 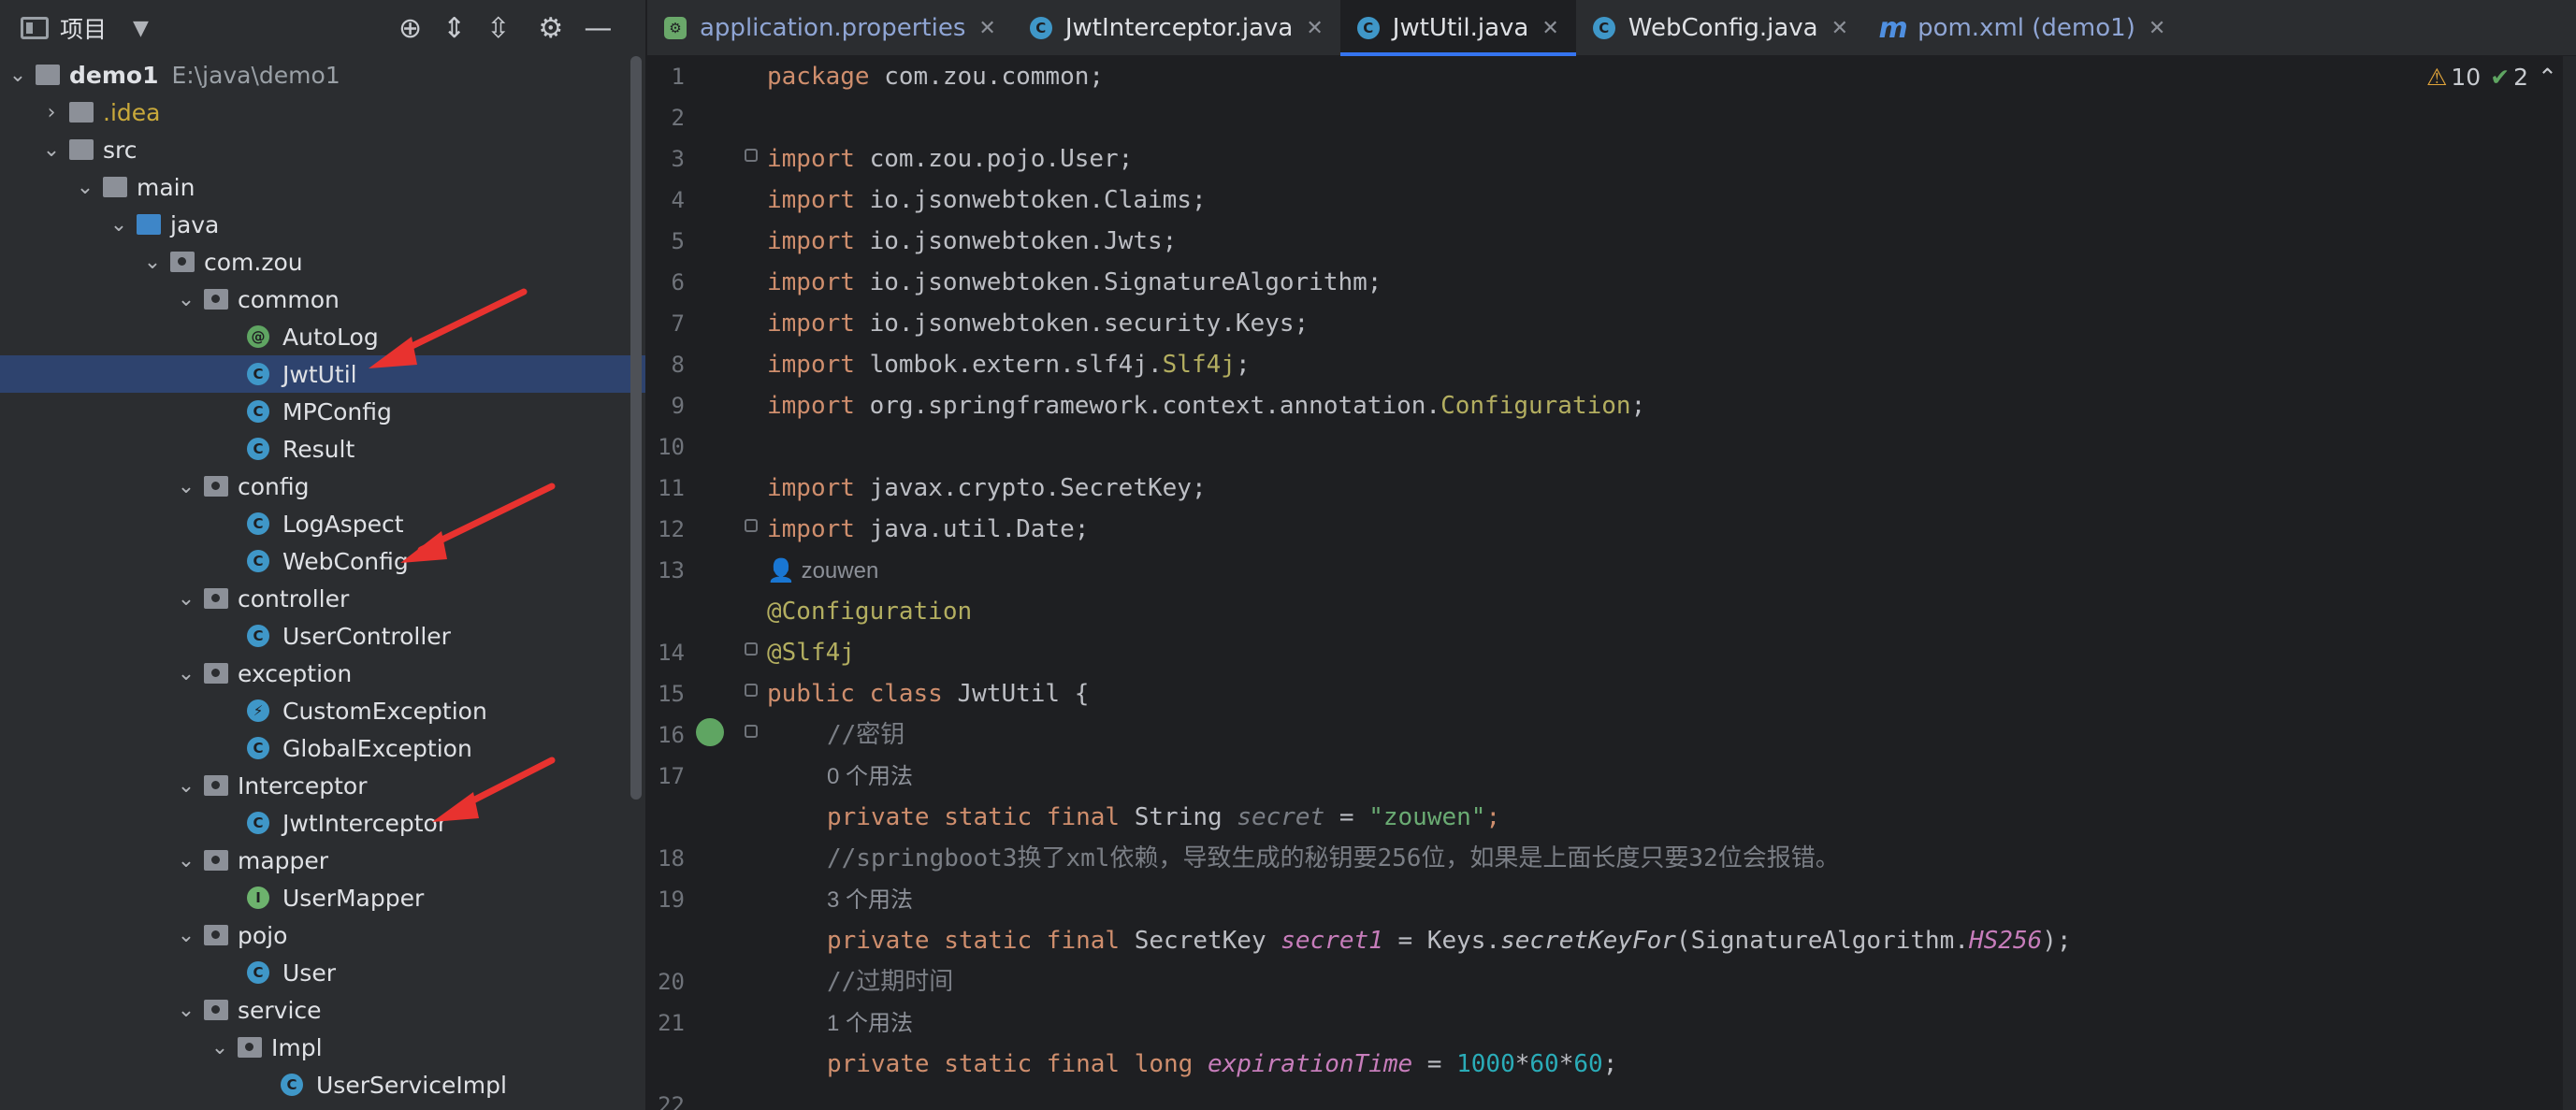 I want to click on line-number: 6, so click(x=678, y=282).